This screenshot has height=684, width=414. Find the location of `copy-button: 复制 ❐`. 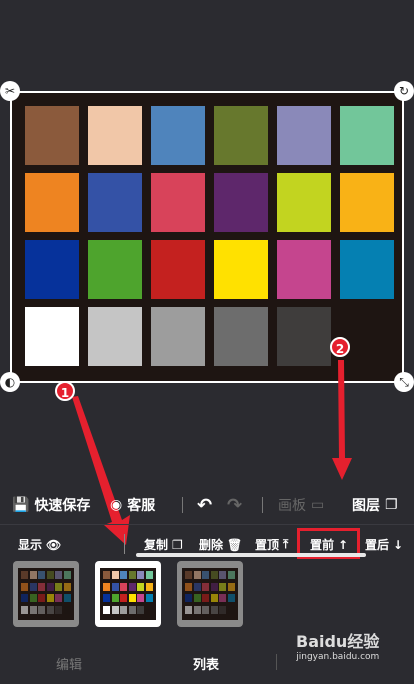

copy-button: 复制 ❐ is located at coordinates (163, 544).